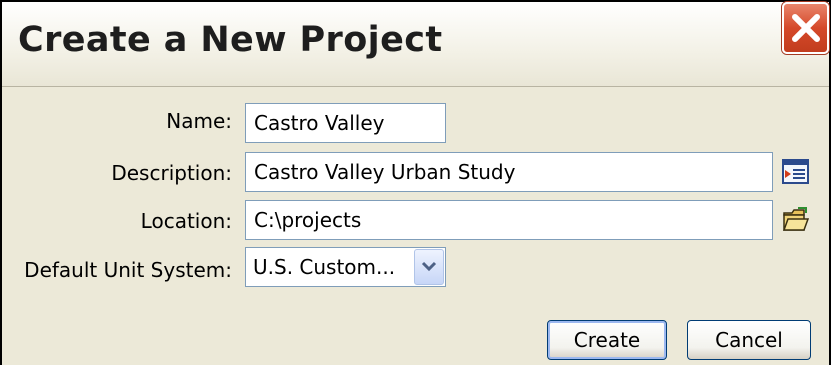 The width and height of the screenshot is (836, 365). I want to click on close-button, so click(805, 28).